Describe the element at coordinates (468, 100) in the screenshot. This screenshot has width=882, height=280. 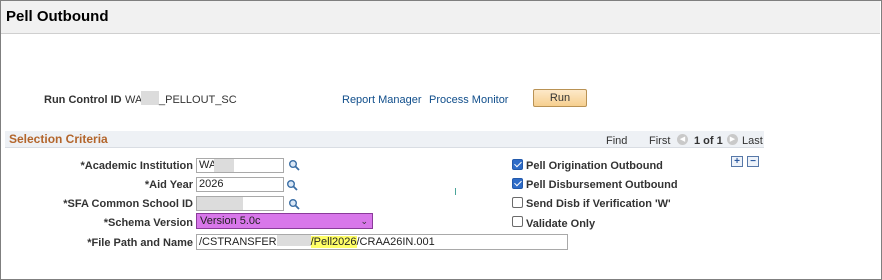
I see `process-monitor-link: Process Monitor` at that location.